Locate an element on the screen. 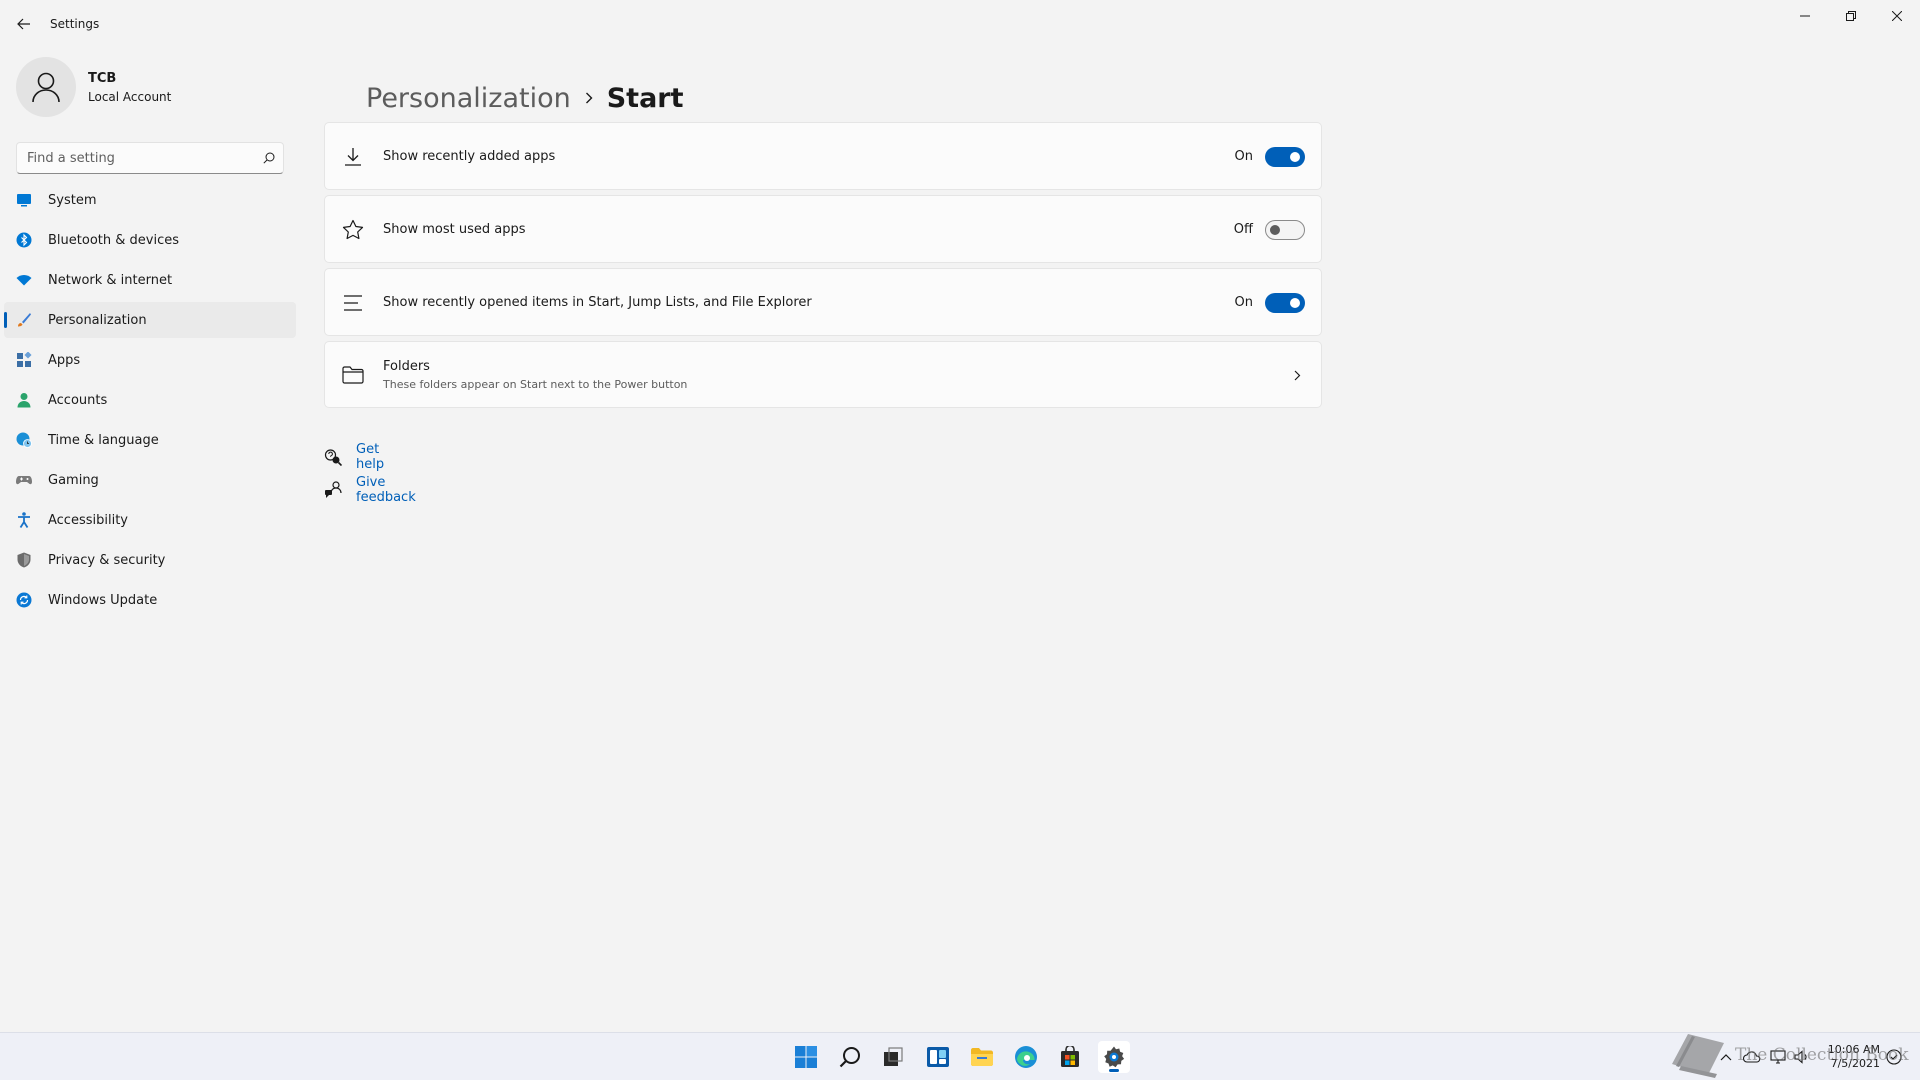 This screenshot has width=1920, height=1080. restore-icon is located at coordinates (1851, 16).